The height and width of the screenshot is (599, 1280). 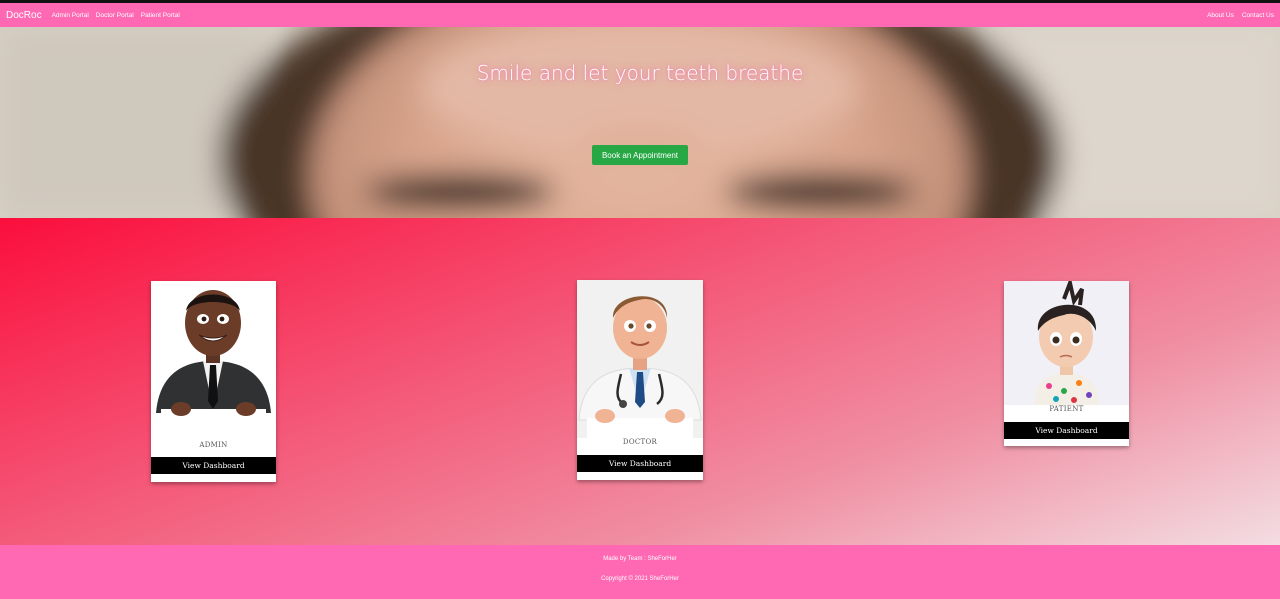 What do you see at coordinates (24, 15) in the screenshot?
I see `brand-logo: DocRoc` at bounding box center [24, 15].